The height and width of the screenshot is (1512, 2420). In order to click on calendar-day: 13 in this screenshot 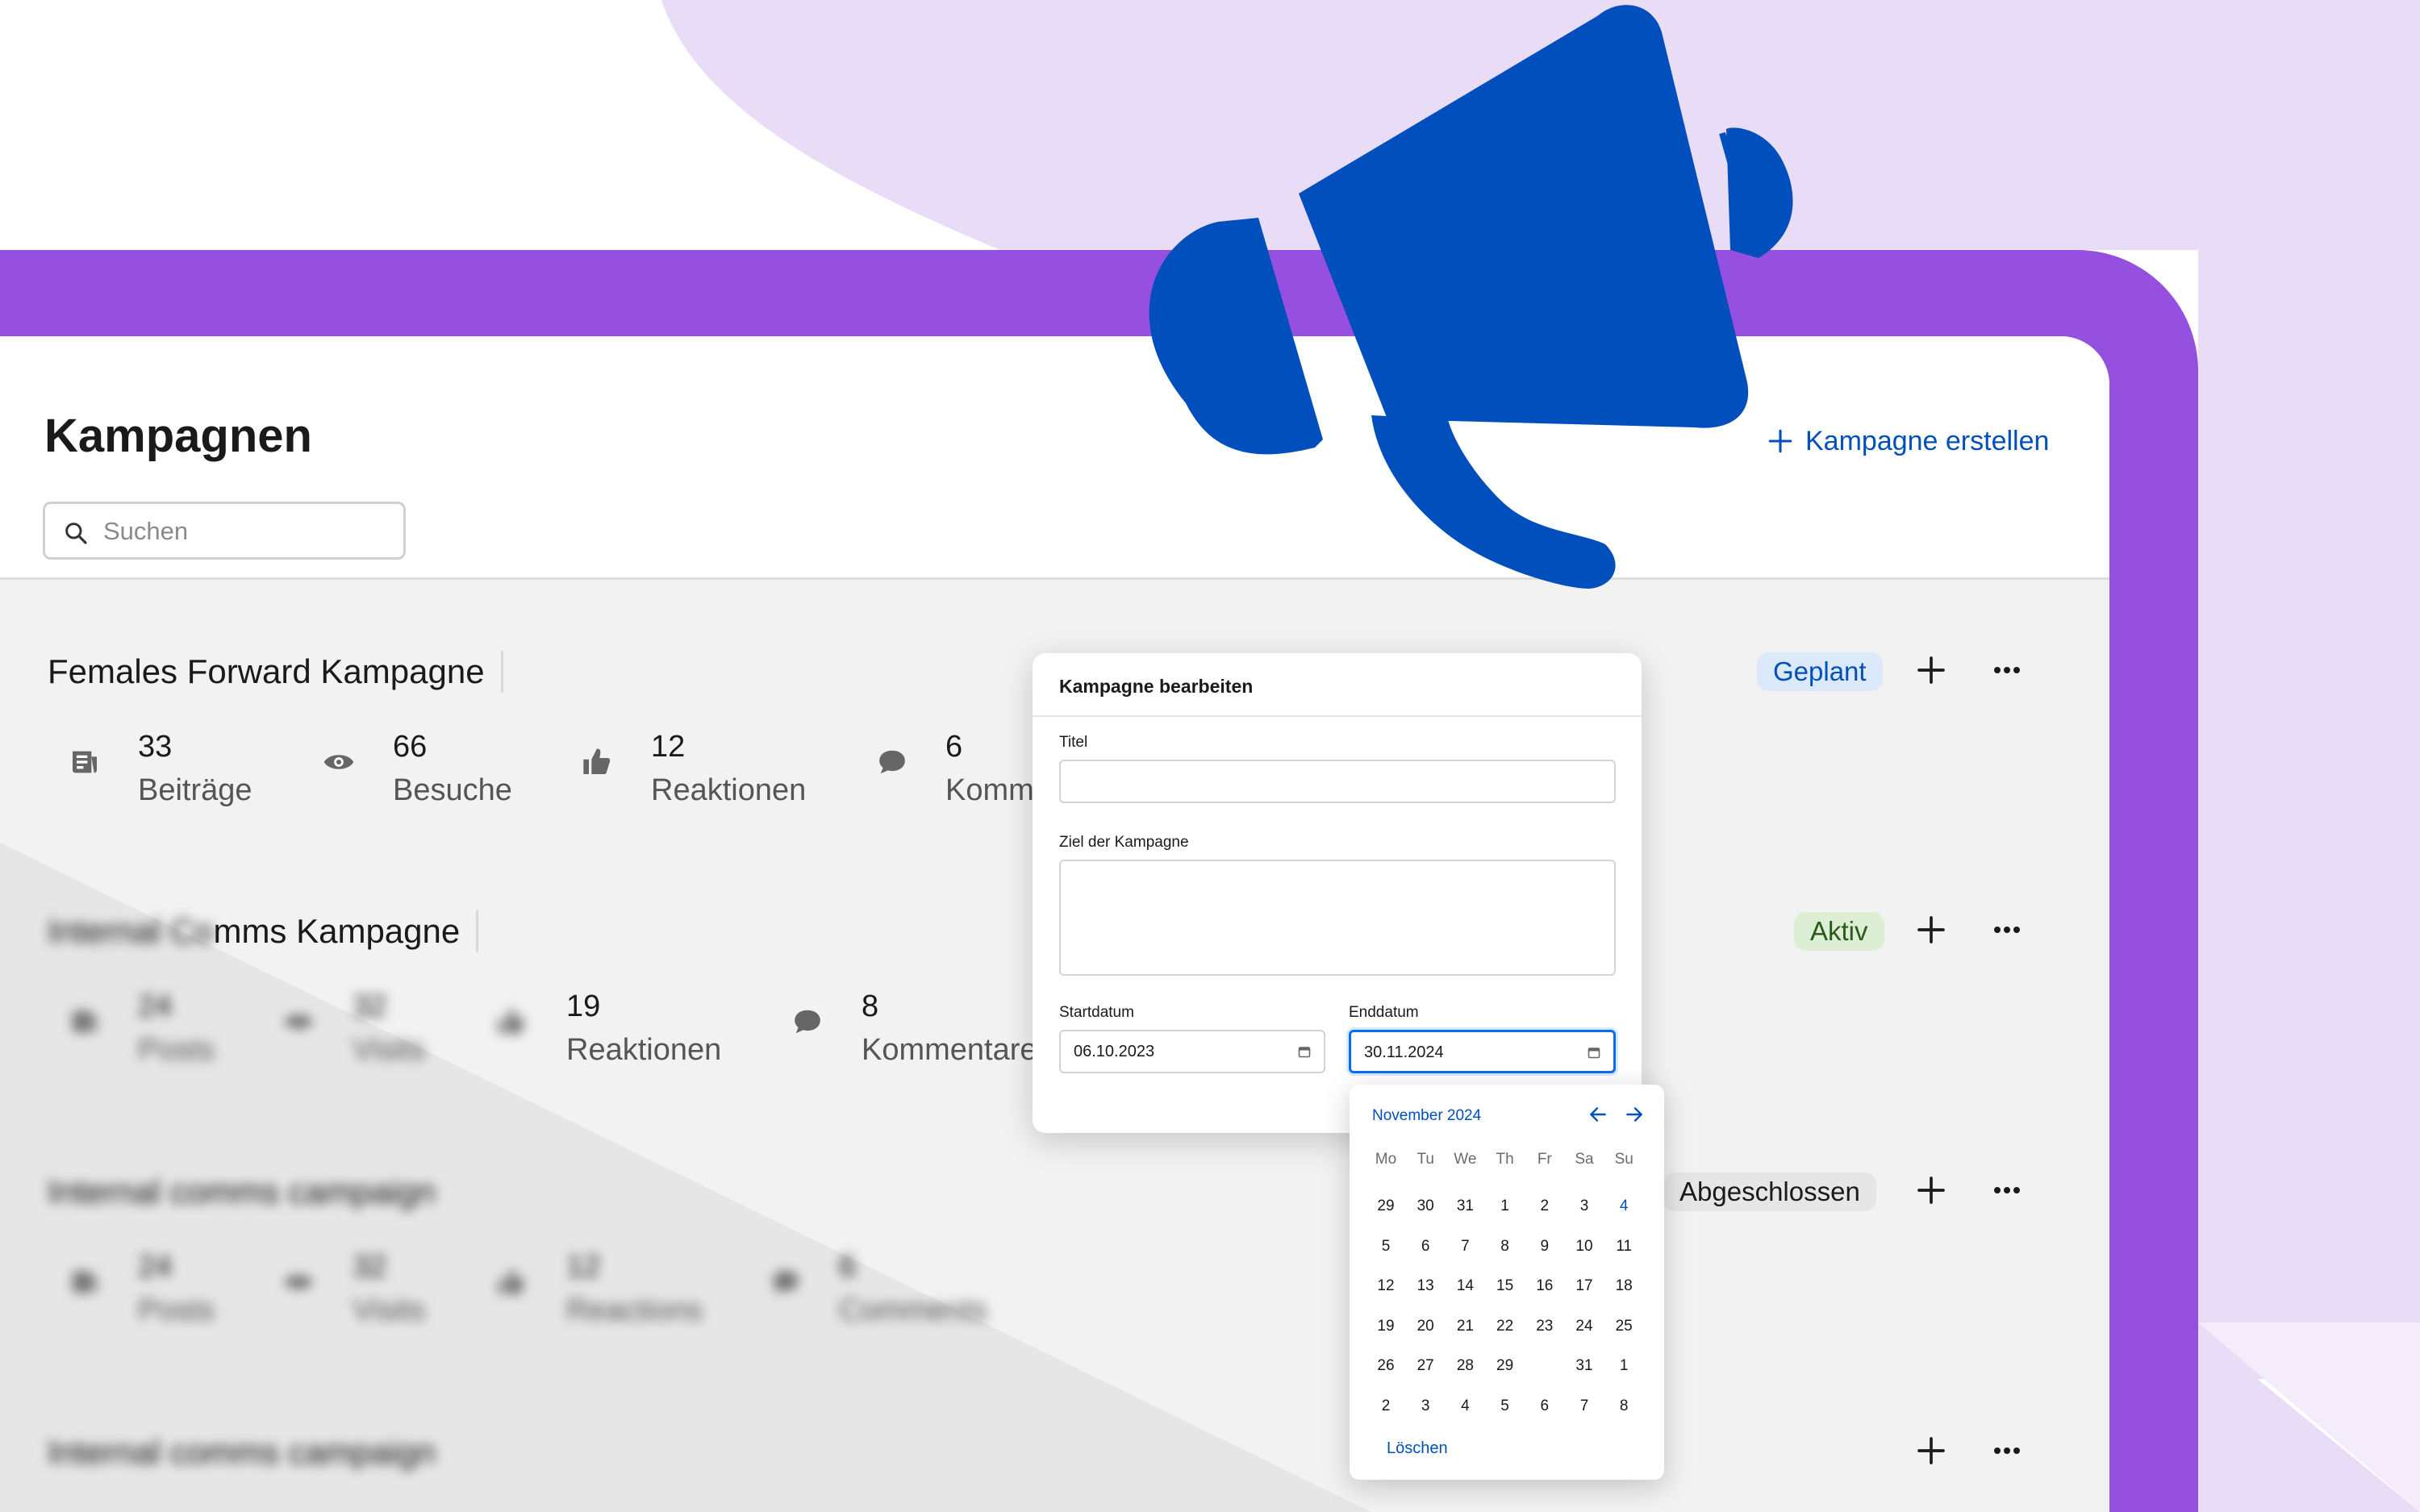, I will do `click(1425, 1286)`.